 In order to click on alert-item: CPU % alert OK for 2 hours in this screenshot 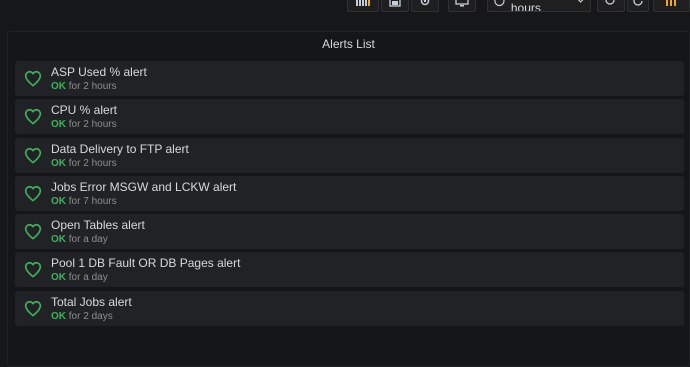, I will do `click(349, 117)`.